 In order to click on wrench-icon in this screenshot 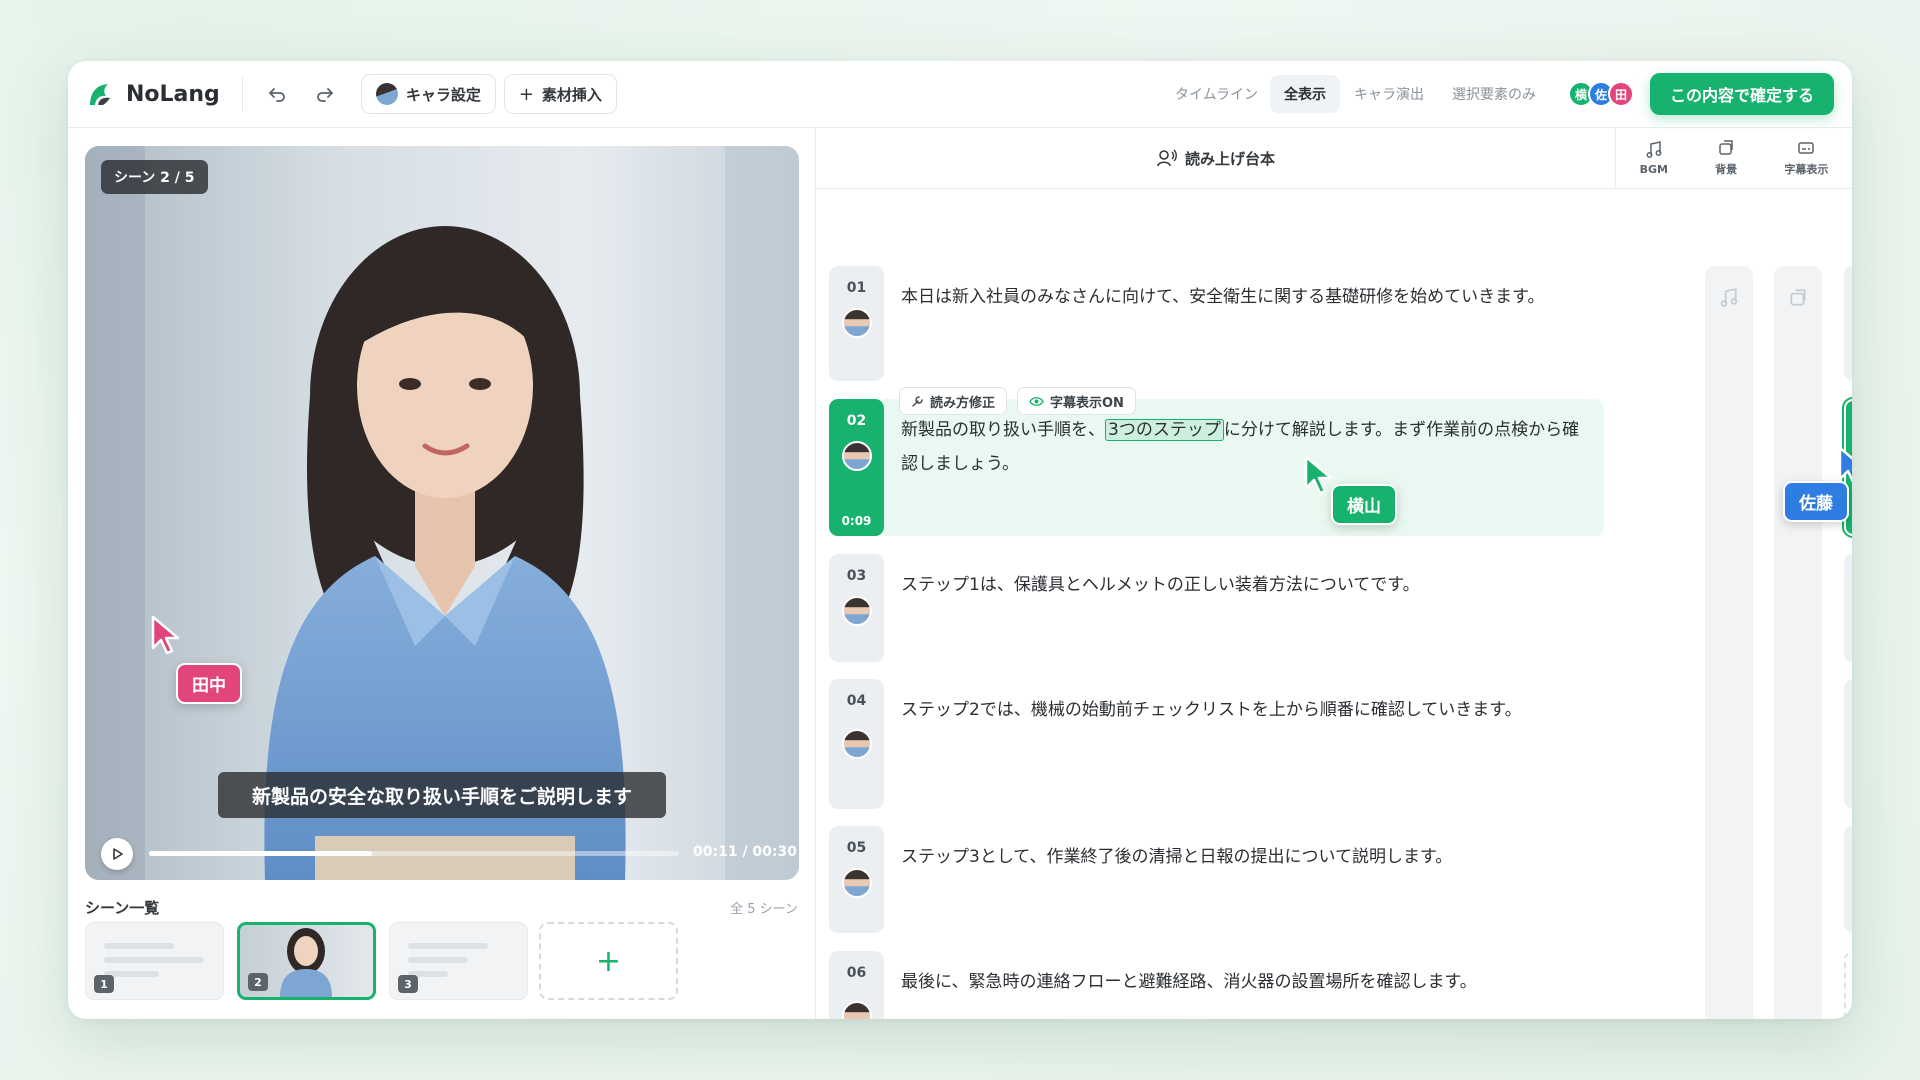, I will do `click(917, 401)`.